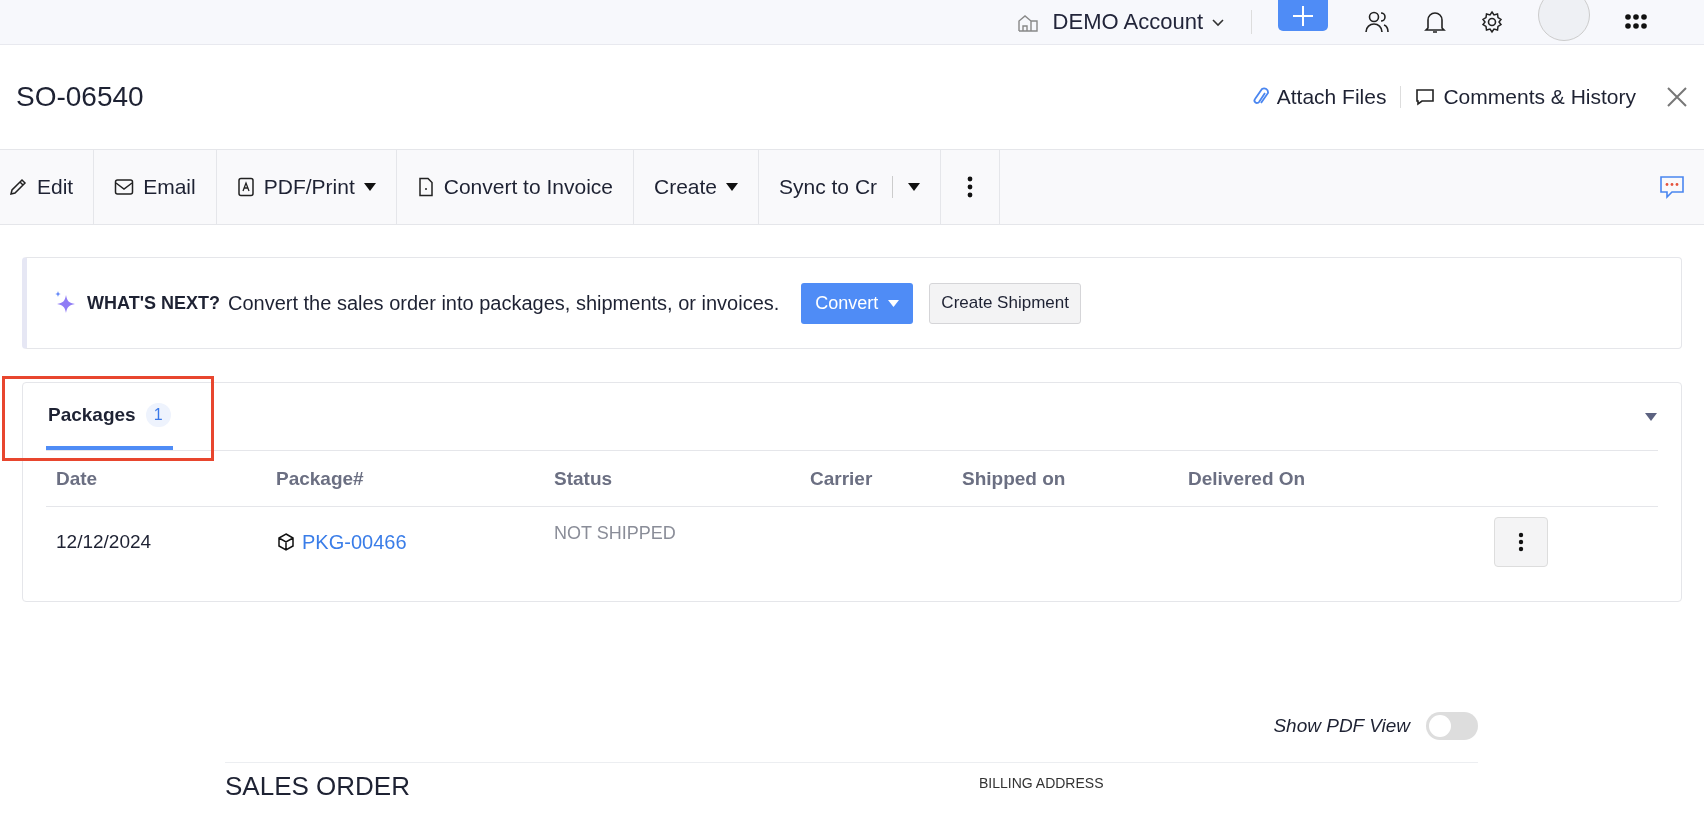 The image size is (1704, 818). Describe the element at coordinates (306, 187) in the screenshot. I see `toolbar-button: PDF/Print` at that location.